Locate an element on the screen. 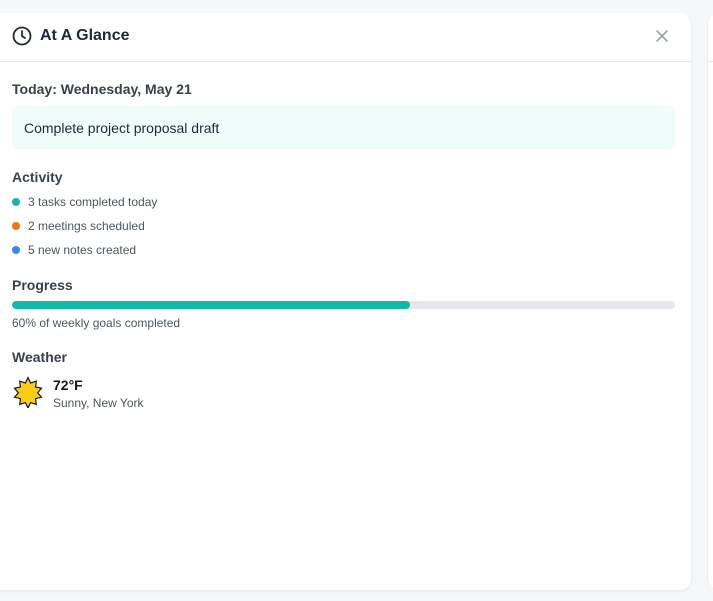 Image resolution: width=713 pixels, height=601 pixels. adjacent-panel-divider is located at coordinates (710, 61).